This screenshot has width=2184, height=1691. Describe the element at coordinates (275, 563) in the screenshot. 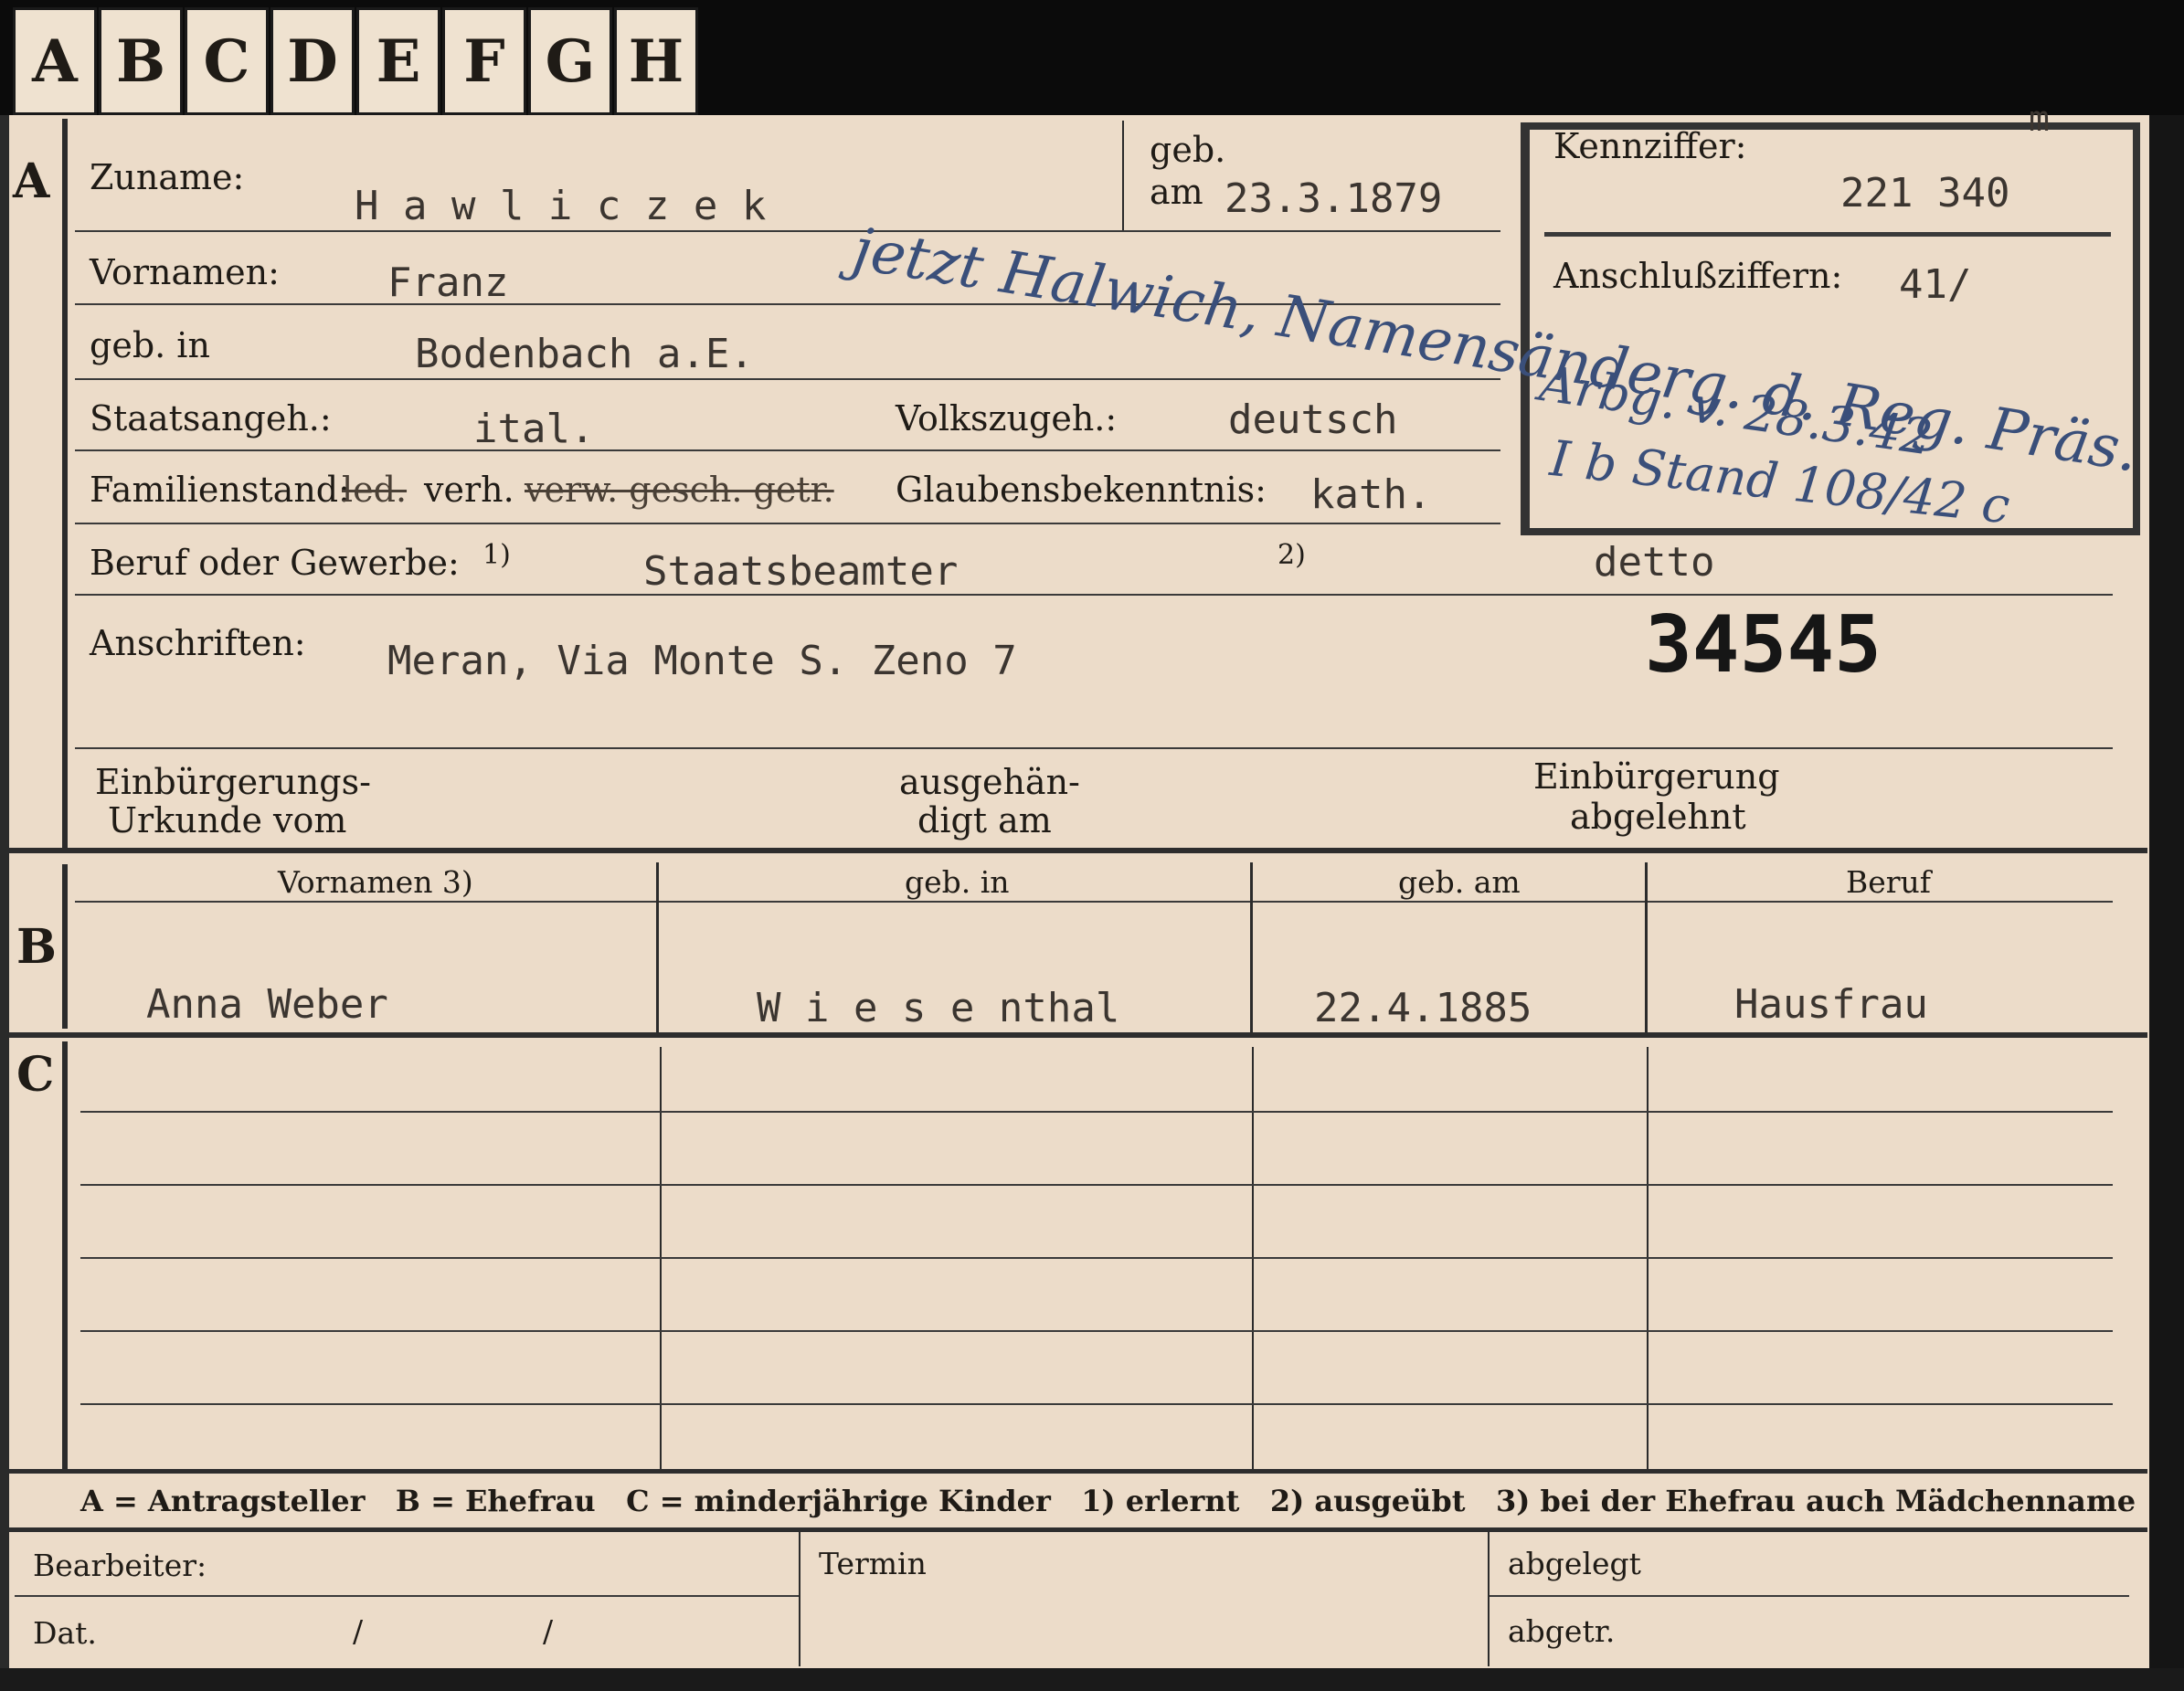

I see `occupation-label: Beruf oder Gewerbe:` at that location.